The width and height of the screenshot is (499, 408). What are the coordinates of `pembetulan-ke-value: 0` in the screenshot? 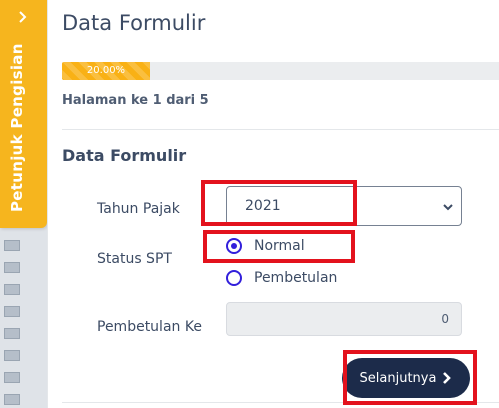 It's located at (445, 319).